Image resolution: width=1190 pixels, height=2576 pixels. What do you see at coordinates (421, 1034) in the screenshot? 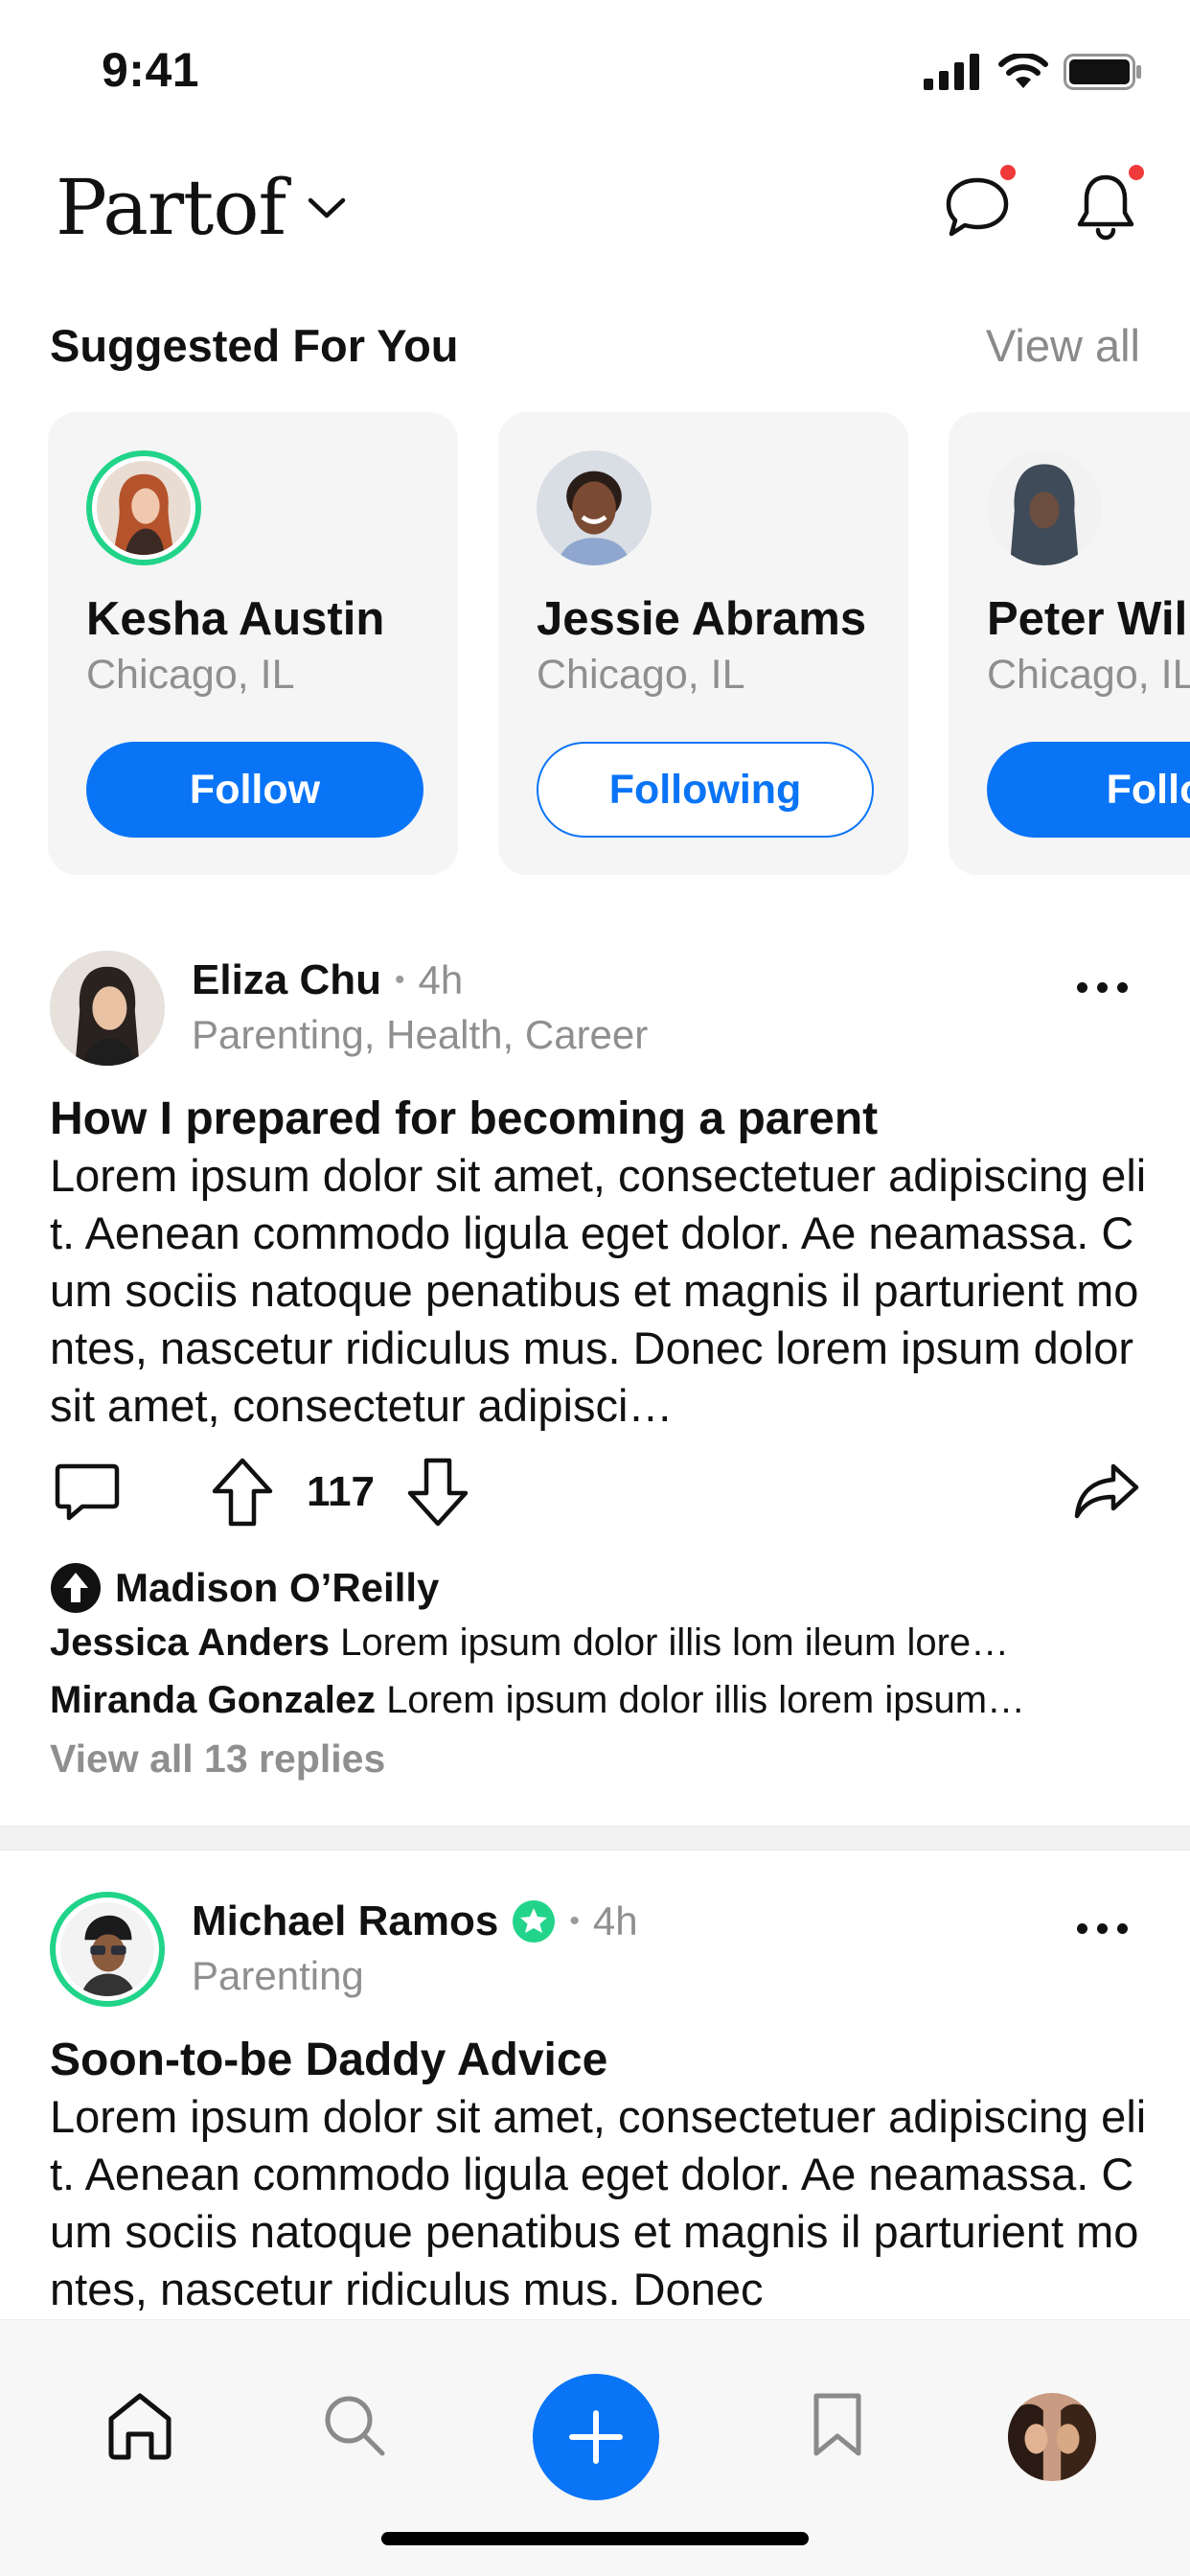
I see `post-tags: Parenting, Health, Career` at bounding box center [421, 1034].